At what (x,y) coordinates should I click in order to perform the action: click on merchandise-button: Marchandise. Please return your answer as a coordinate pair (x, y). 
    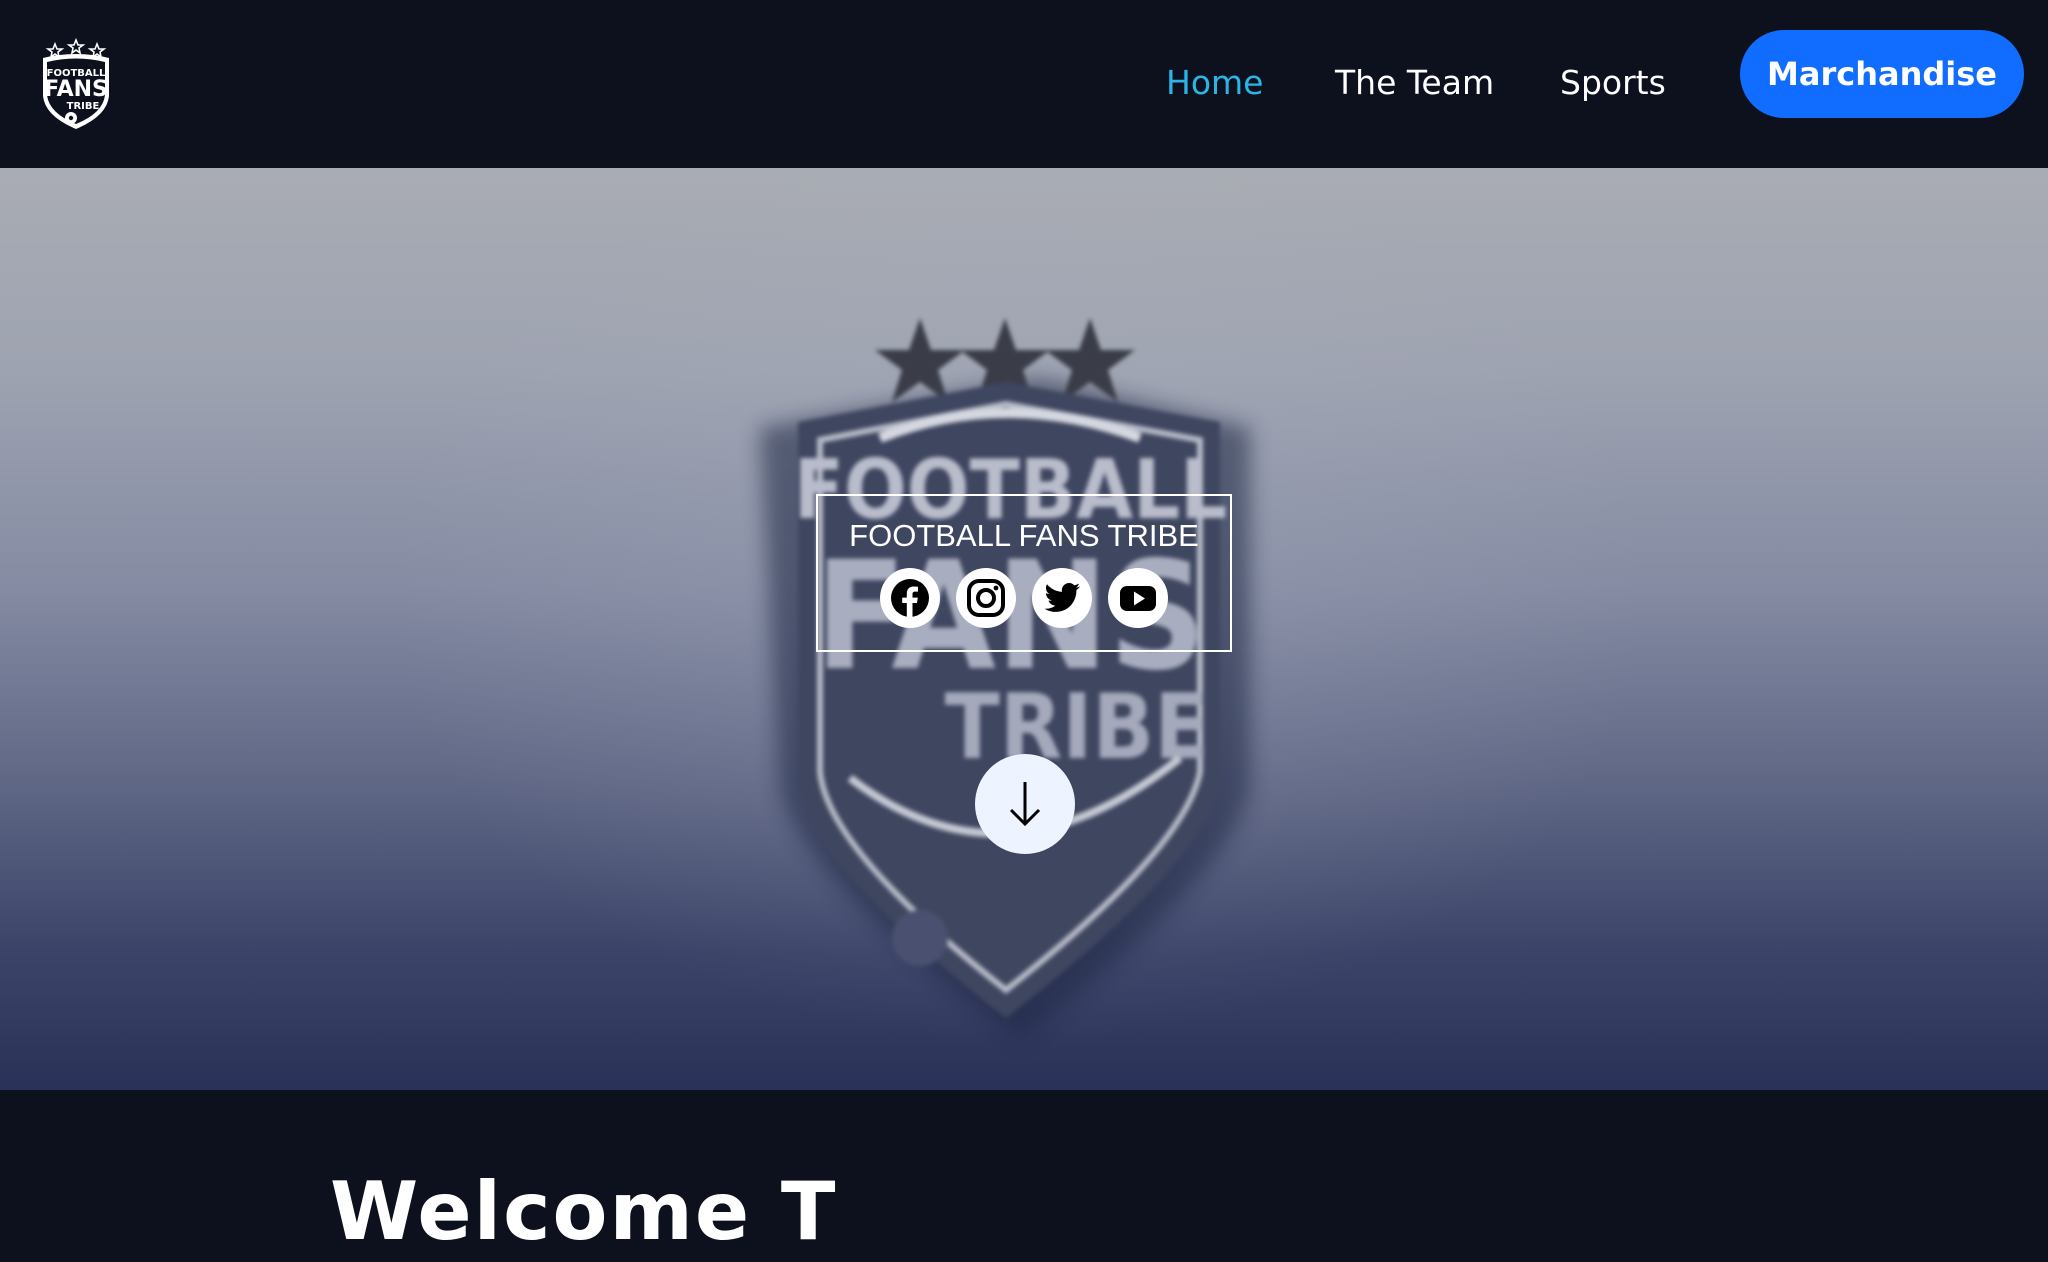
    Looking at the image, I should click on (1882, 74).